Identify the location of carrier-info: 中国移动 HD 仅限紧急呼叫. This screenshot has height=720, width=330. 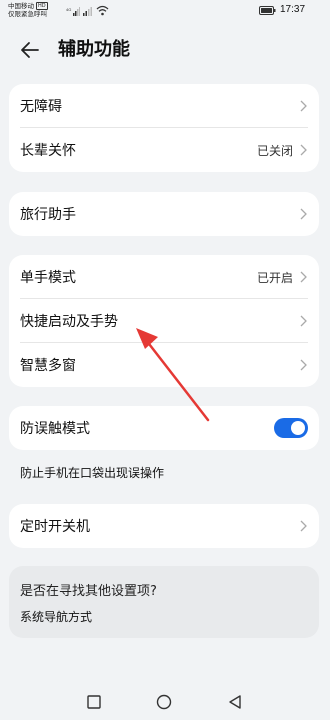
(28, 10).